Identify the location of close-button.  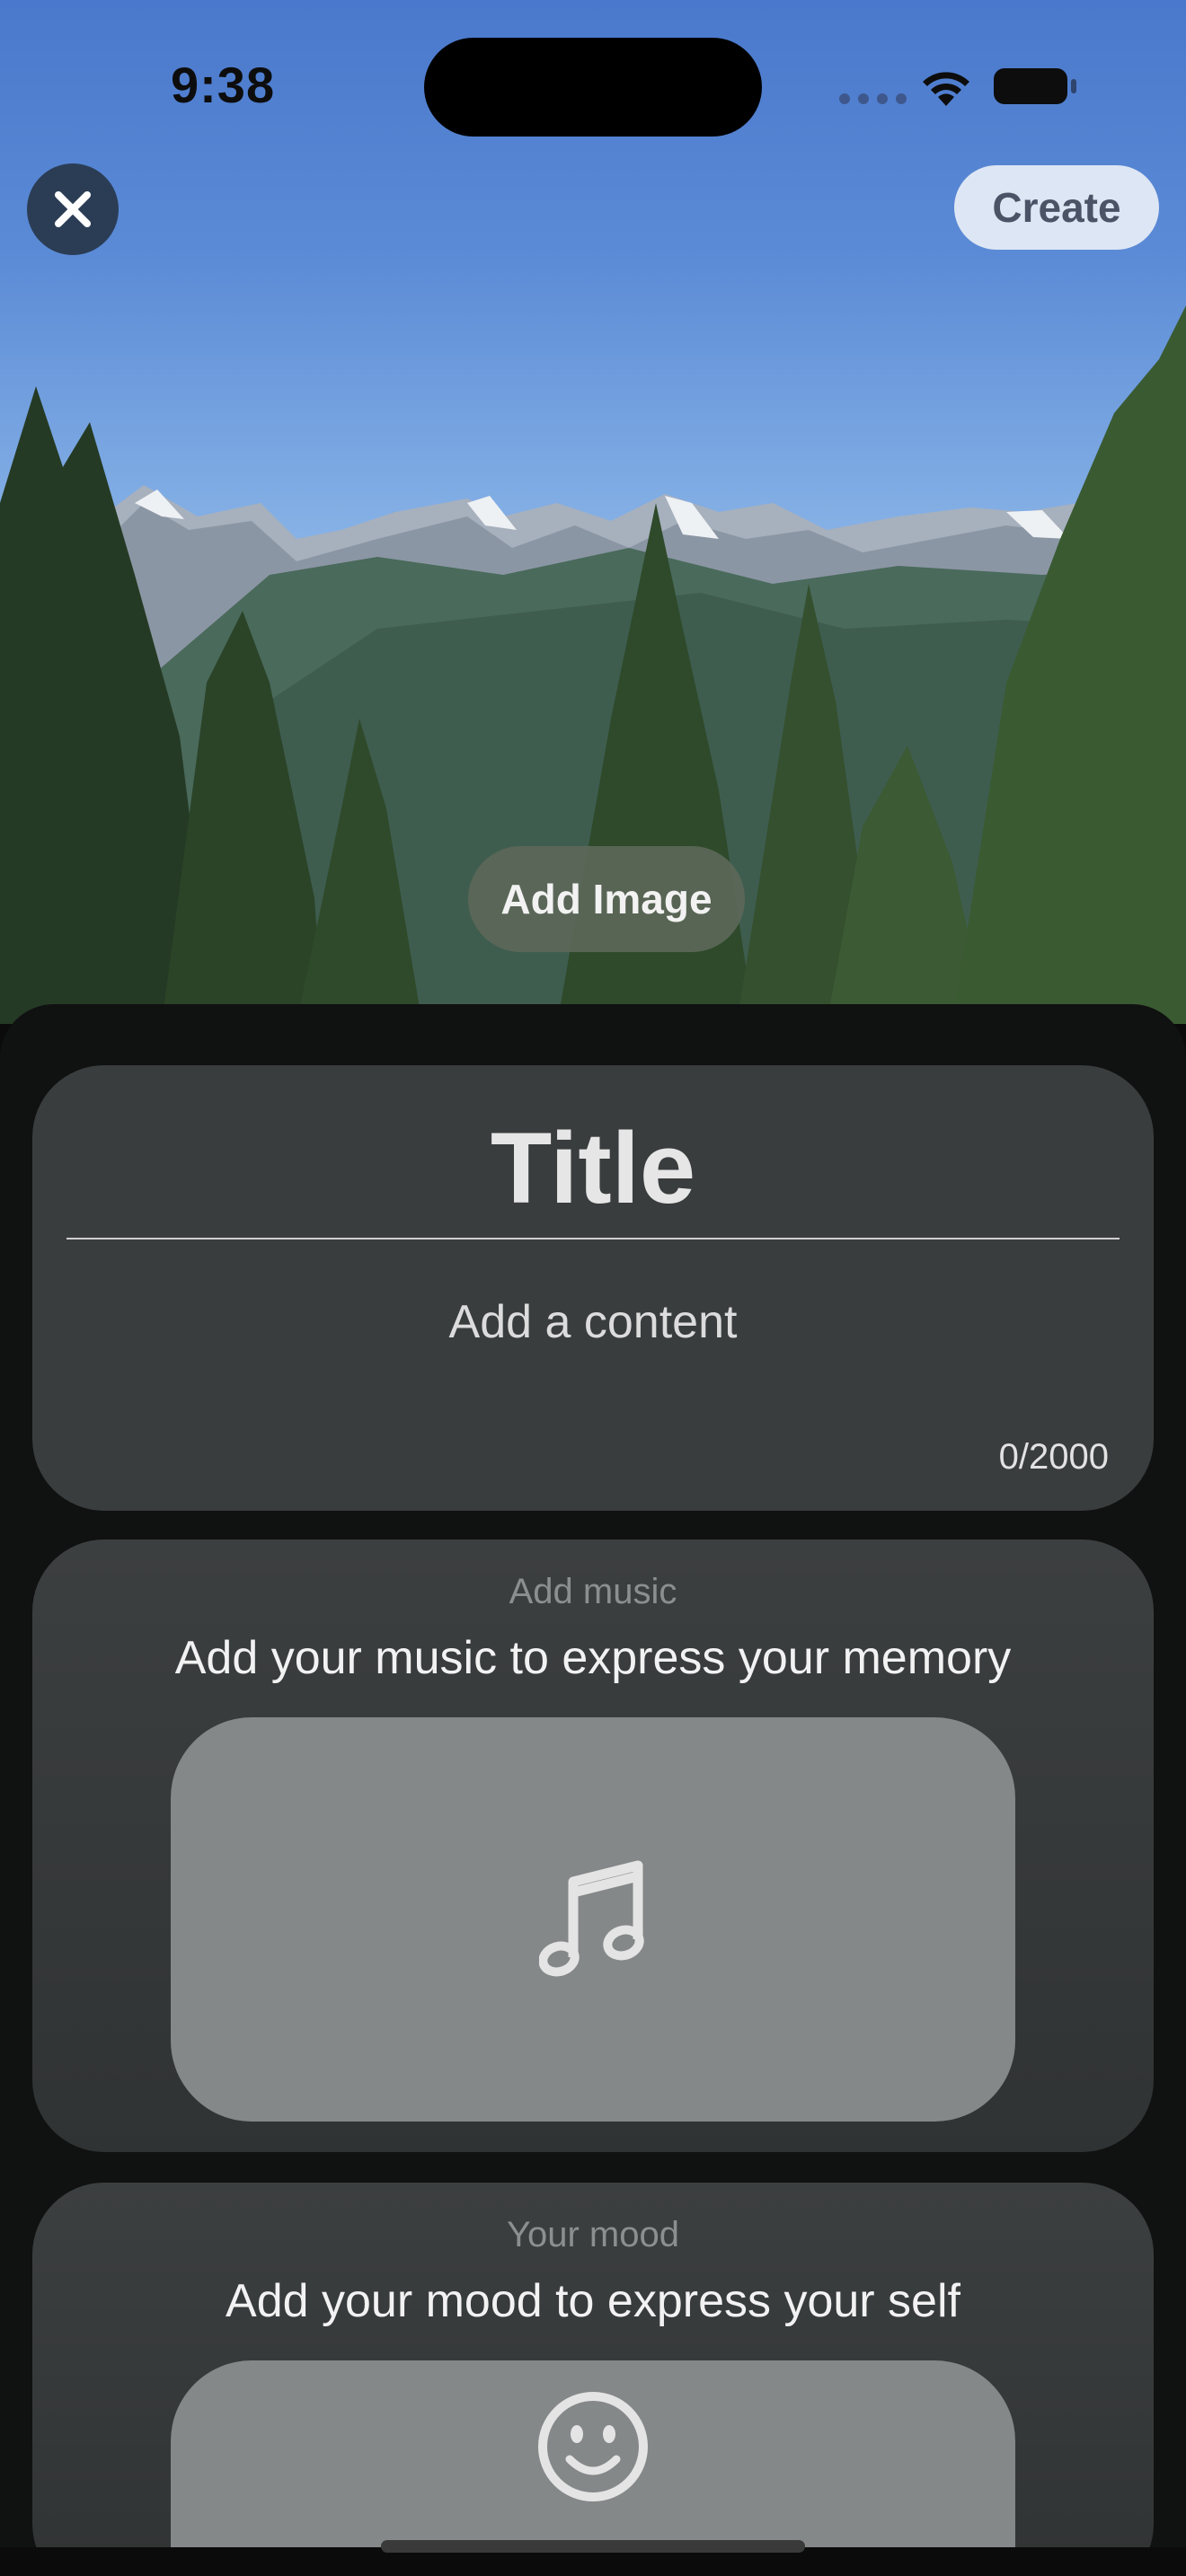
(73, 209).